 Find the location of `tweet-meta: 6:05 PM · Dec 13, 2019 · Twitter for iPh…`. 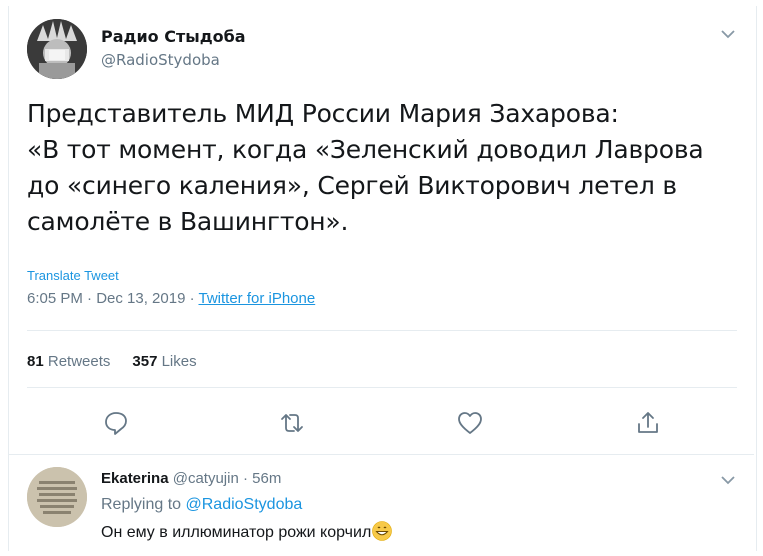

tweet-meta: 6:05 PM · Dec 13, 2019 · Twitter for iPh… is located at coordinates (171, 298).